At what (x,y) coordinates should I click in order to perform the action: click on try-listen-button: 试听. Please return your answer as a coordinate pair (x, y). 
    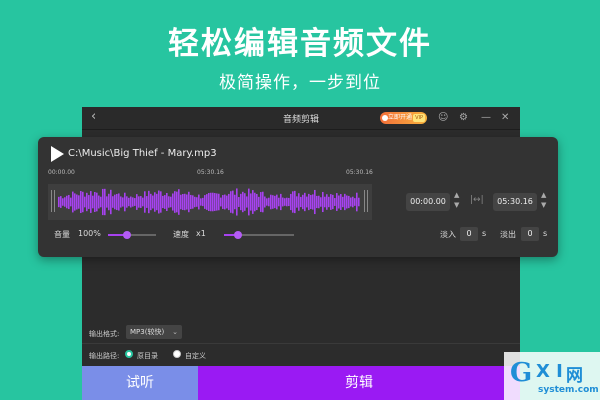
    Looking at the image, I should click on (140, 383).